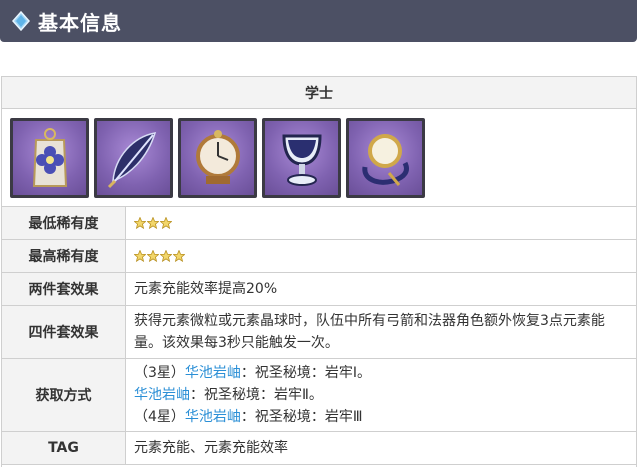 This screenshot has width=637, height=467. What do you see at coordinates (319, 448) in the screenshot?
I see `row-tag: TAG 元素充能、元素充能效率` at bounding box center [319, 448].